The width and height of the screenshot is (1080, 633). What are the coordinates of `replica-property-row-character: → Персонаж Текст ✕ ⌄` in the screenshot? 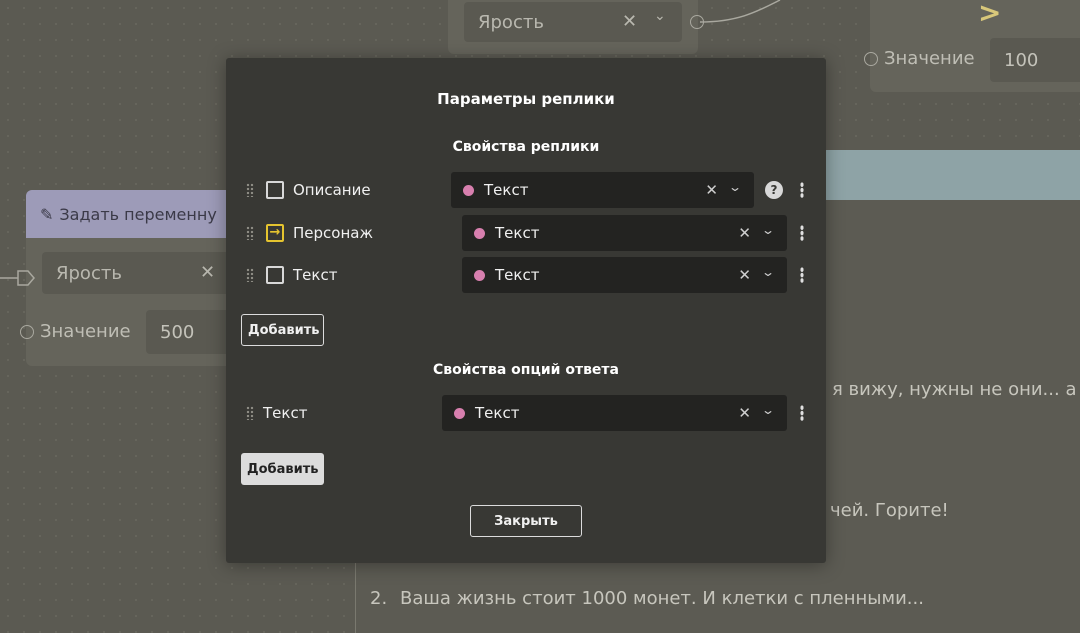 It's located at (526, 233).